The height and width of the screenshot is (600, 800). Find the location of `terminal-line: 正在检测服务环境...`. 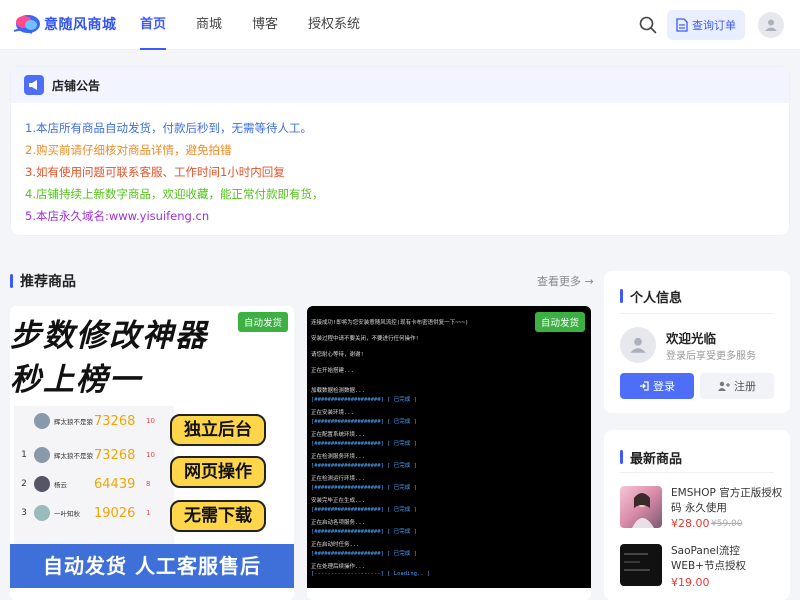

terminal-line: 正在检测服务环境... is located at coordinates (338, 457).